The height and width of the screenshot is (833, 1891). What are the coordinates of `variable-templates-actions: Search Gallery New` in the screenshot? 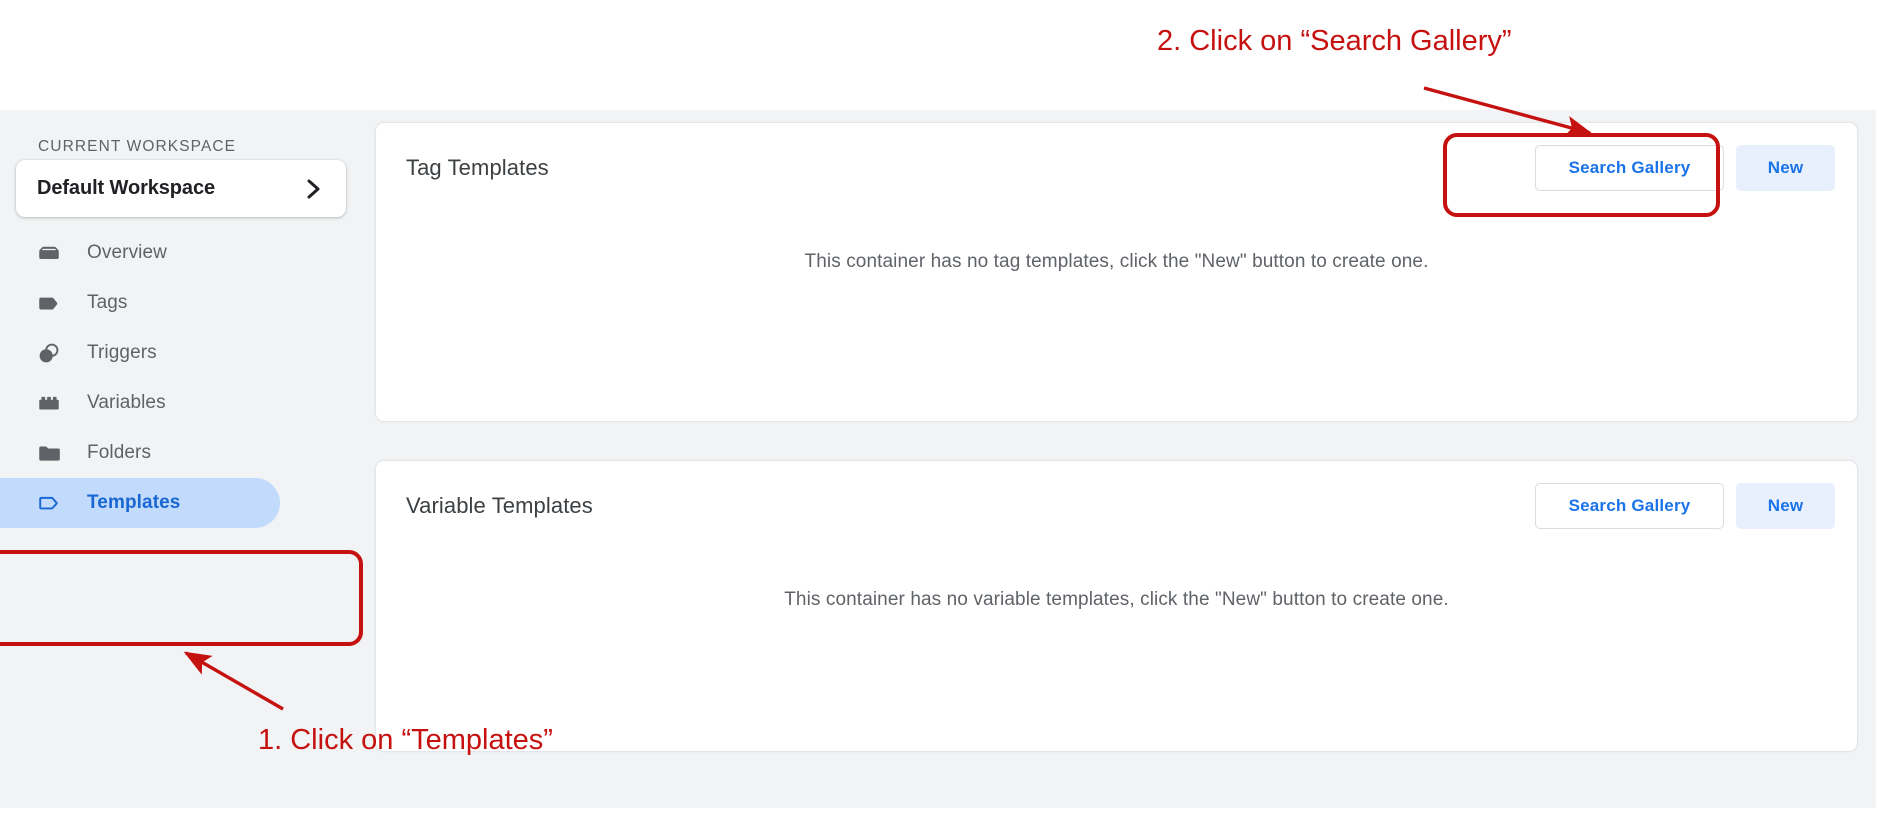 It's located at (1685, 506).